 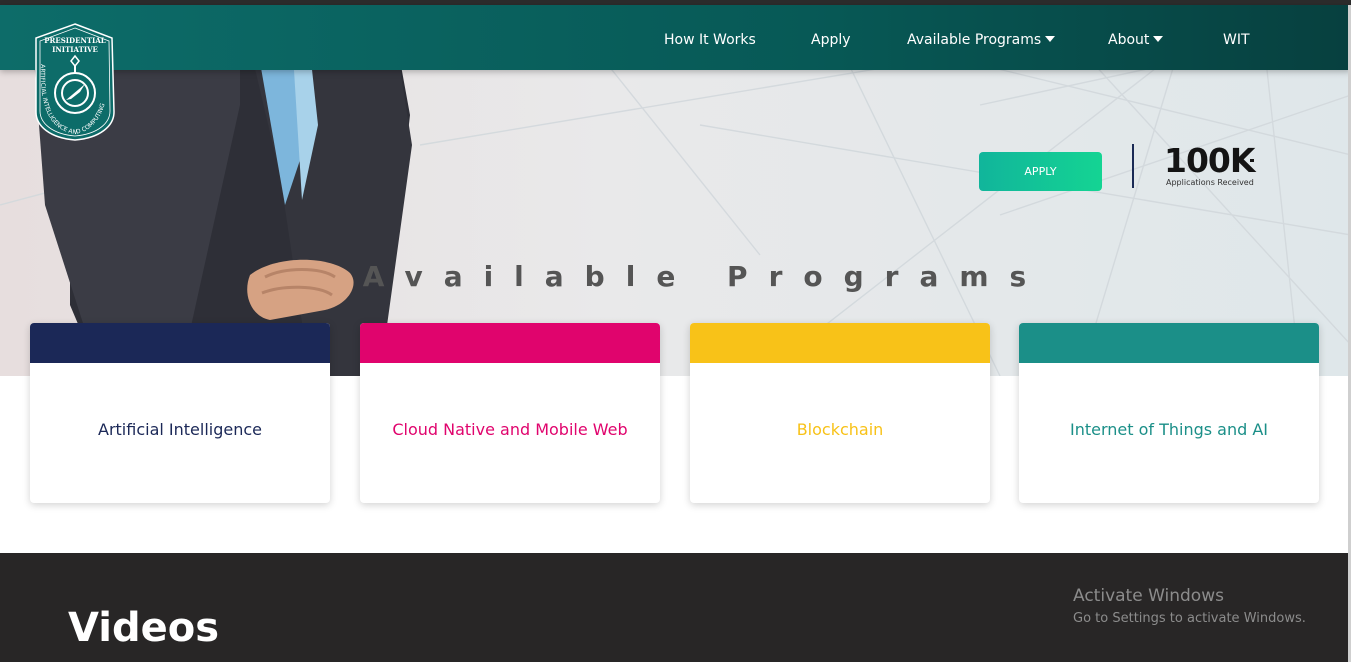 What do you see at coordinates (1129, 40) in the screenshot?
I see `nav-about-label: About` at bounding box center [1129, 40].